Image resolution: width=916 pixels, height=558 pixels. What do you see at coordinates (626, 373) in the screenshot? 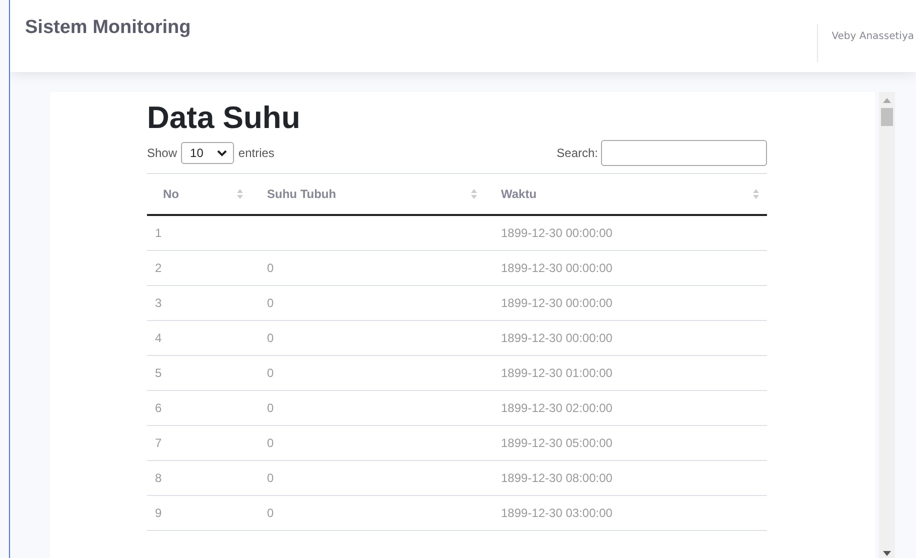
I see `table-cell: 1899-12-30 01:00:00` at bounding box center [626, 373].